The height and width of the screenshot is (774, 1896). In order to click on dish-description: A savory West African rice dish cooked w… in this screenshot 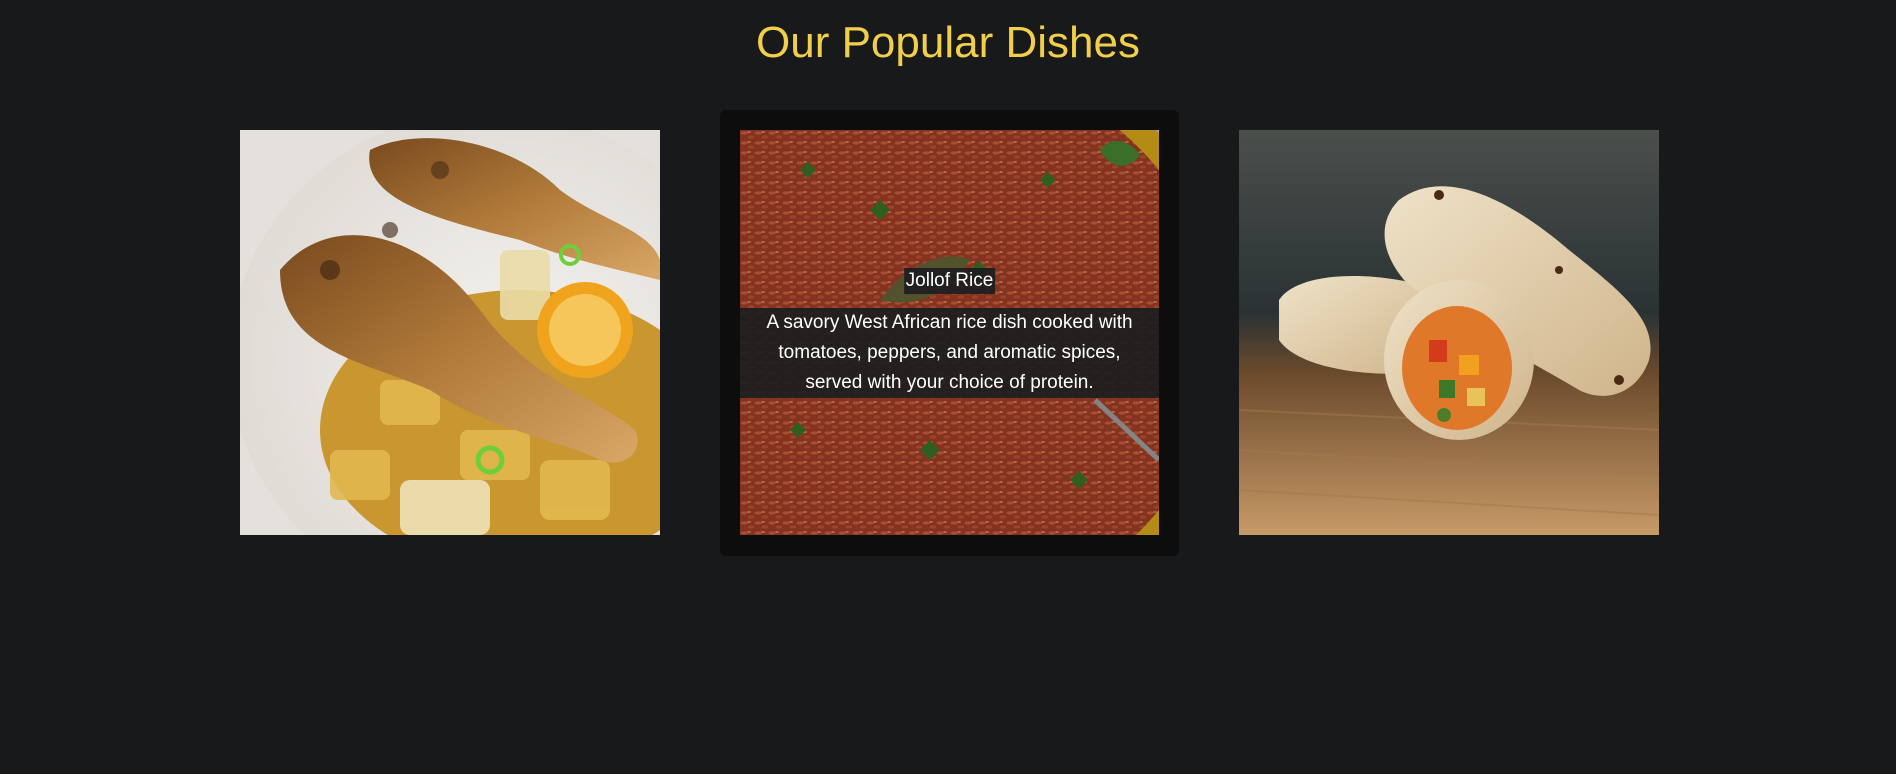, I will do `click(949, 353)`.